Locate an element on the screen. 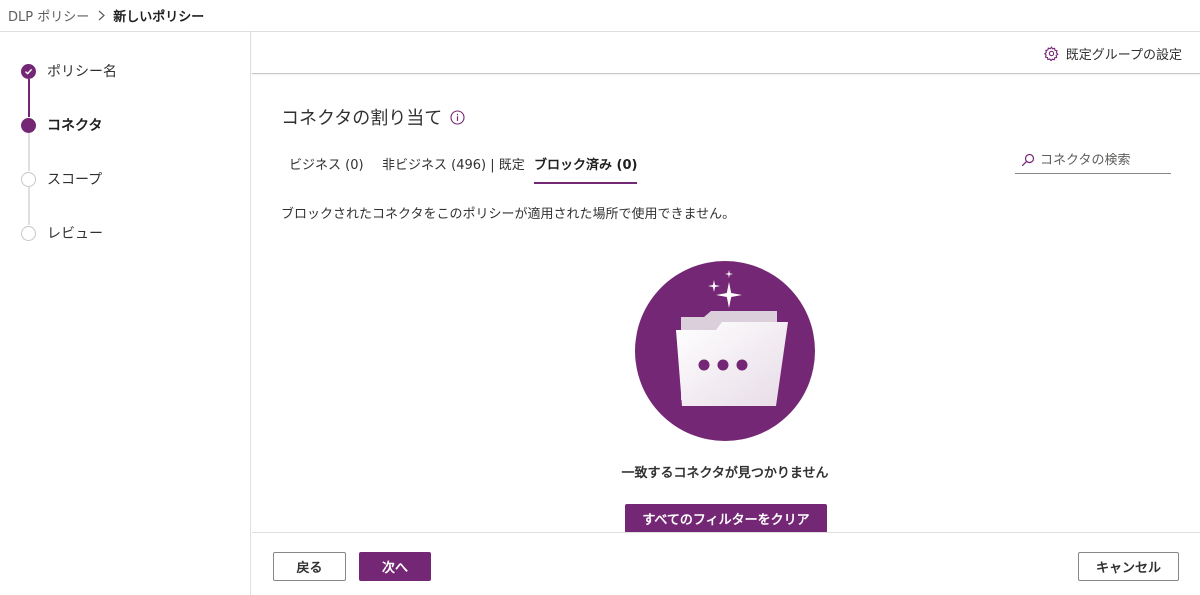 The height and width of the screenshot is (595, 1200). wizard-footer: 戻る 次へ キャンセル is located at coordinates (726, 563).